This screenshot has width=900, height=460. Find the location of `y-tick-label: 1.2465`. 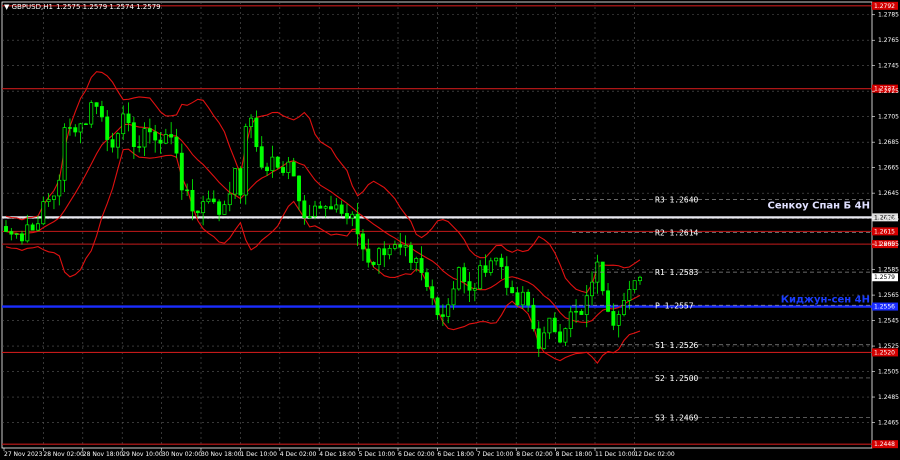

y-tick-label: 1.2465 is located at coordinates (888, 423).